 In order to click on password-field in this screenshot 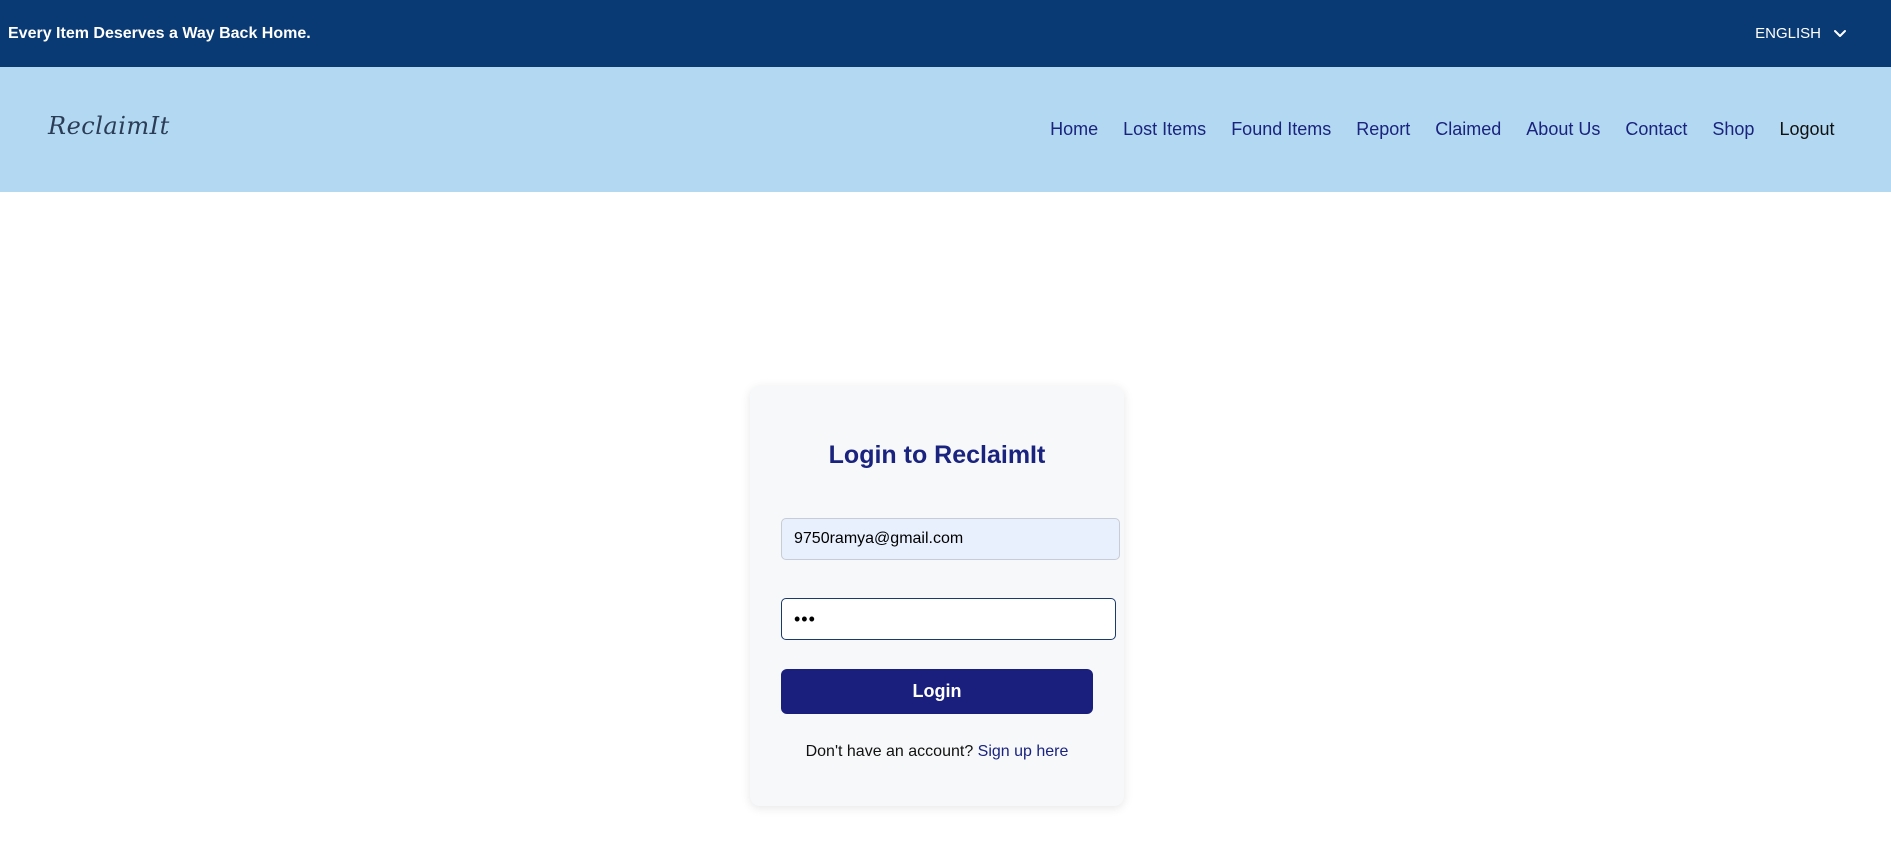, I will do `click(948, 619)`.